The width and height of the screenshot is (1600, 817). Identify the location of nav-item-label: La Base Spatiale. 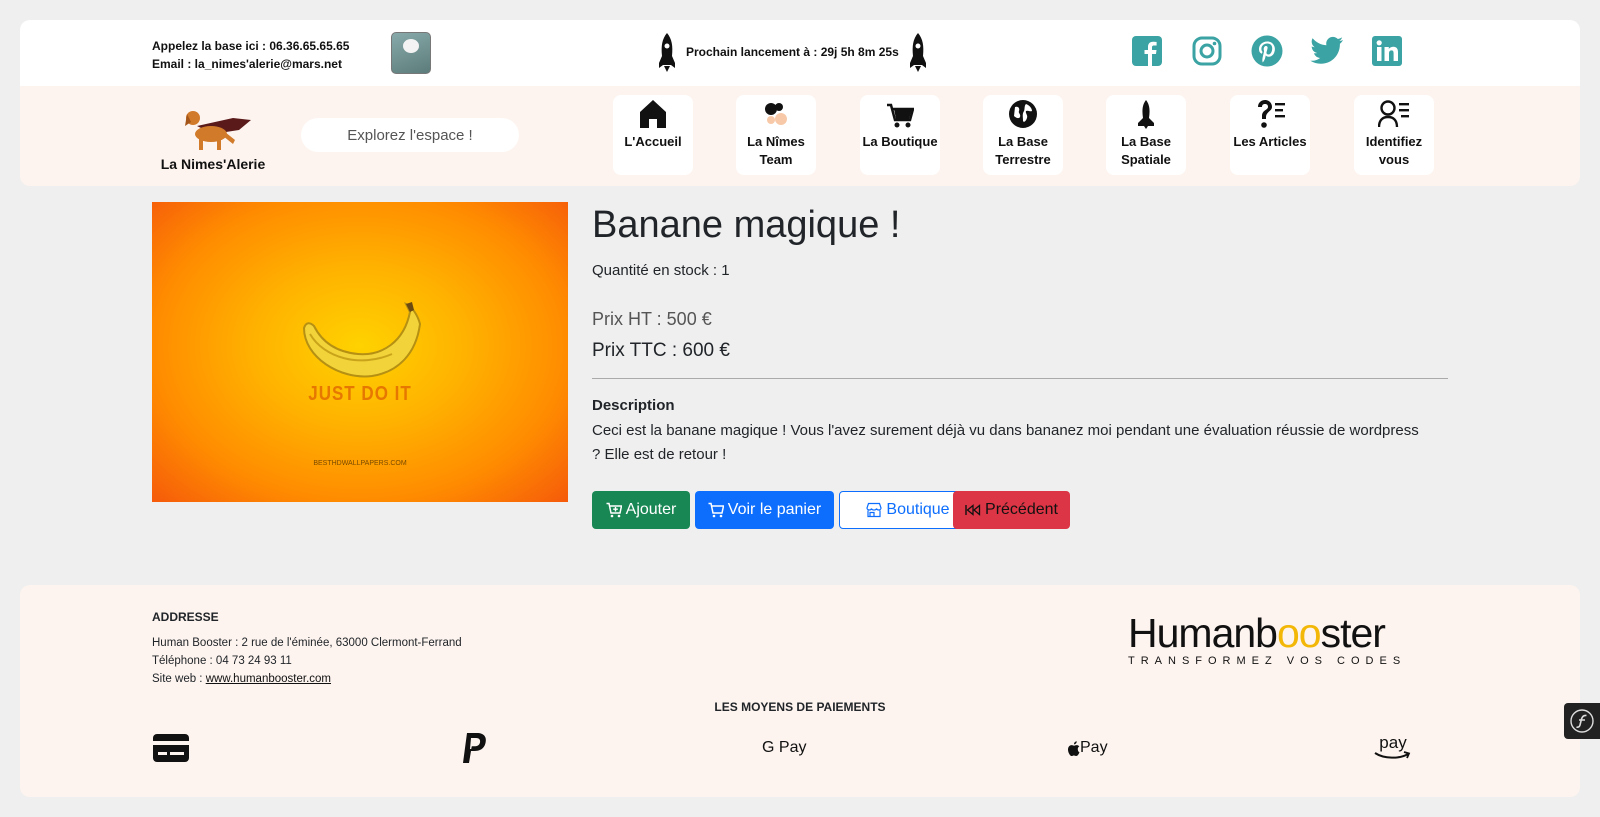
(1146, 150).